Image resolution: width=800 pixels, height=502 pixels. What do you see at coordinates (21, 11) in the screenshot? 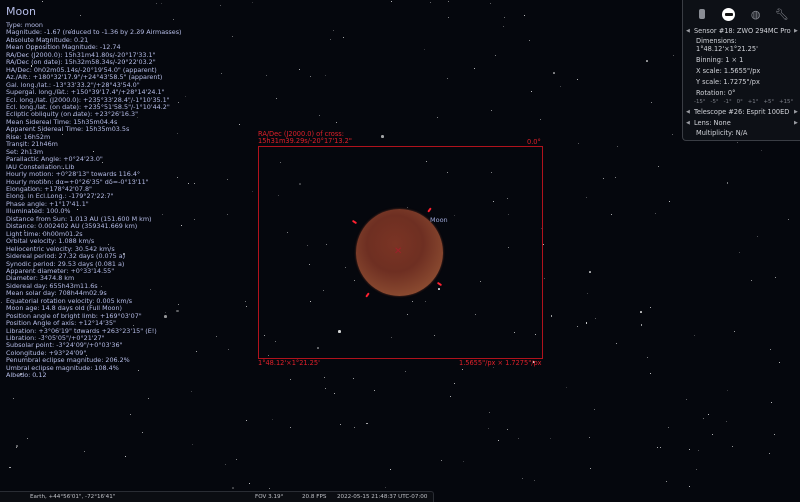
I see `object-title: Moon` at bounding box center [21, 11].